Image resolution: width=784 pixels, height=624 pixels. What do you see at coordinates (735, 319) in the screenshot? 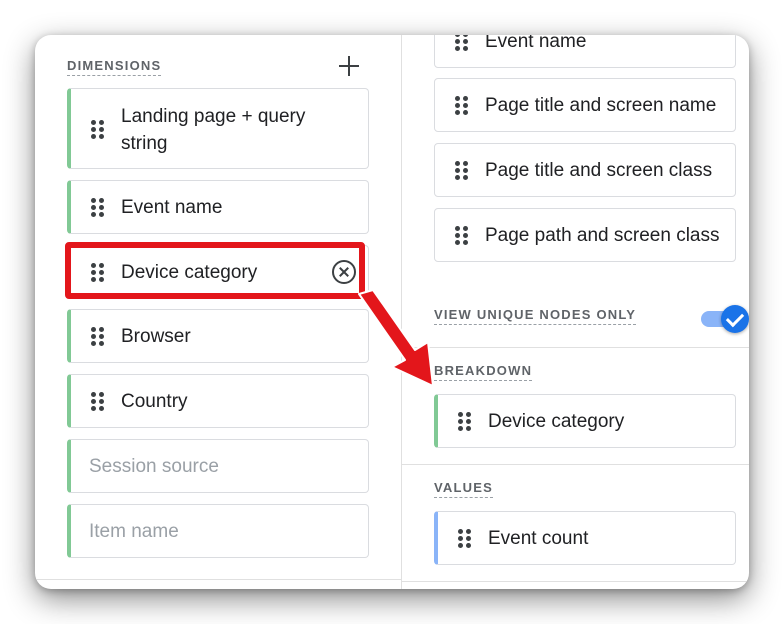
I see `checkmark-icon` at bounding box center [735, 319].